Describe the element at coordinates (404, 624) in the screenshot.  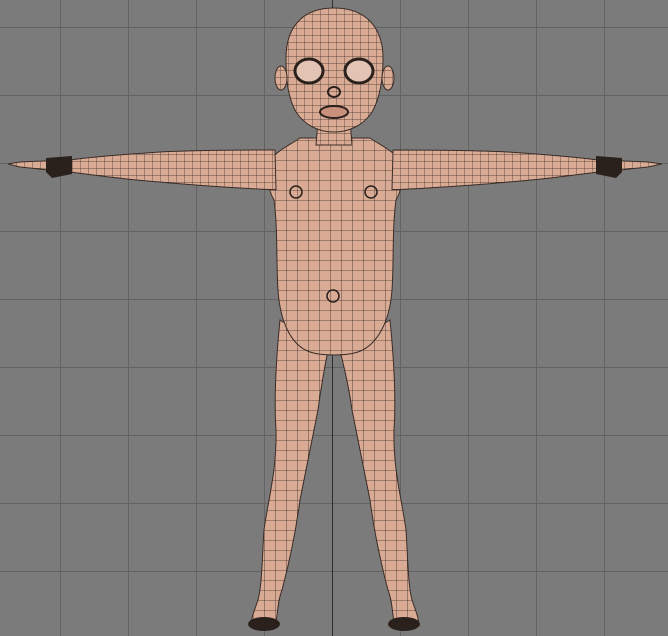
I see `right-foot` at that location.